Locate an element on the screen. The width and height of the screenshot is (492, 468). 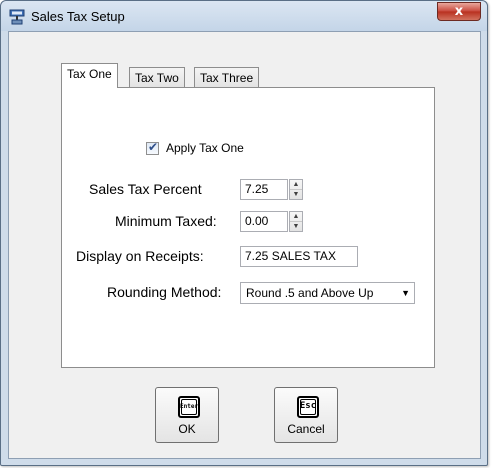
title-bar: Sales Tax Setup x is located at coordinates (244, 16).